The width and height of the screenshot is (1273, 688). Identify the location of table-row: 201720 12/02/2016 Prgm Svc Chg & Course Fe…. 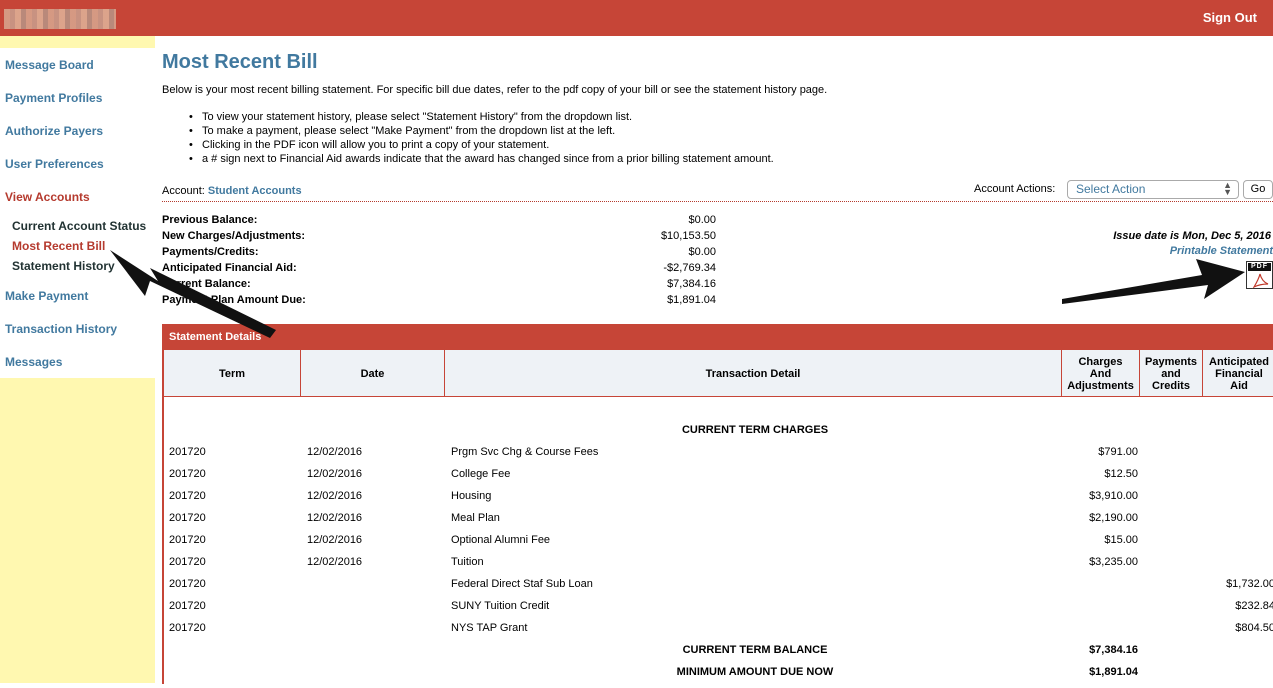
(718, 457).